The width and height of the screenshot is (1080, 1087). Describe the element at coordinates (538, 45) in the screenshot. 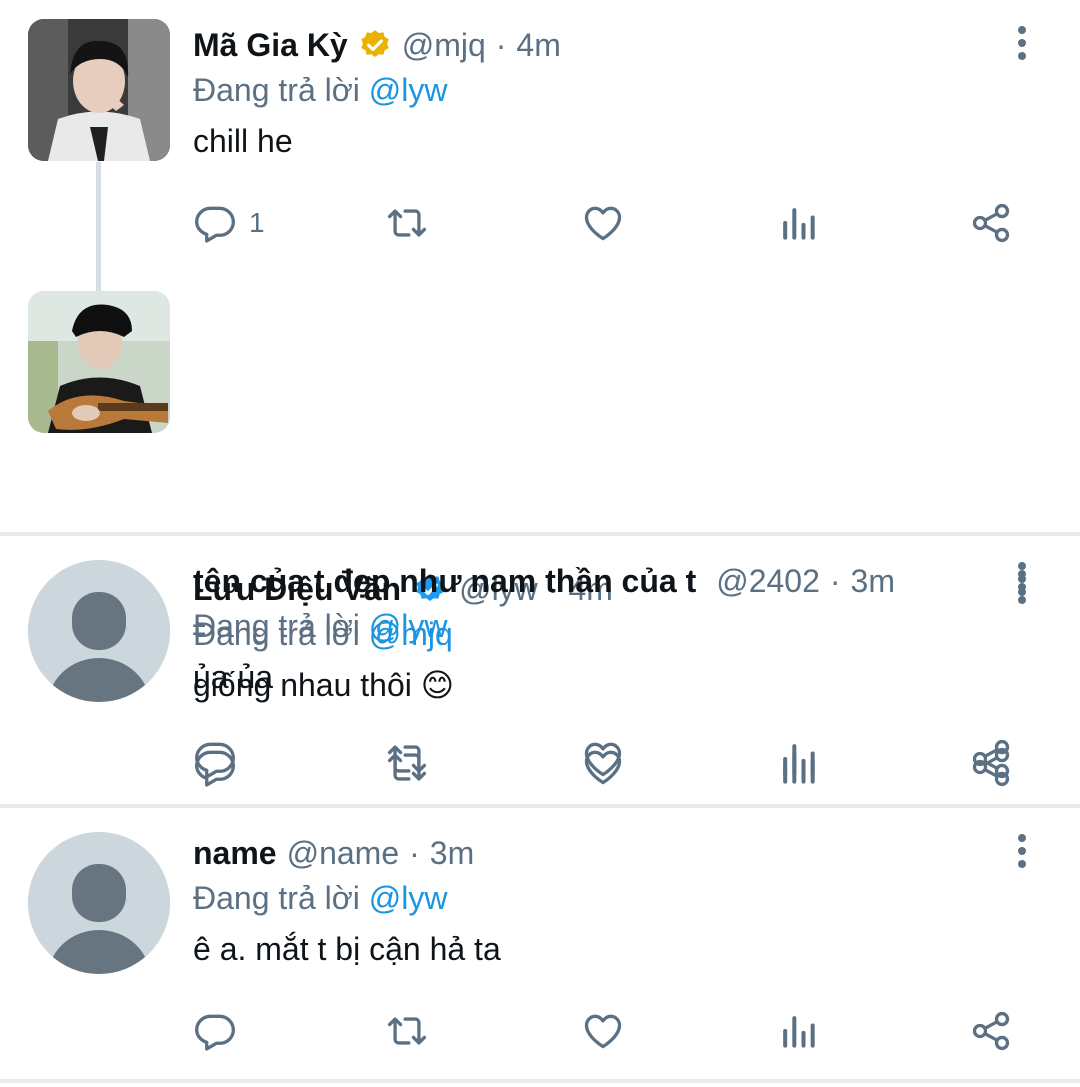

I see `timestamp: 4m` at that location.